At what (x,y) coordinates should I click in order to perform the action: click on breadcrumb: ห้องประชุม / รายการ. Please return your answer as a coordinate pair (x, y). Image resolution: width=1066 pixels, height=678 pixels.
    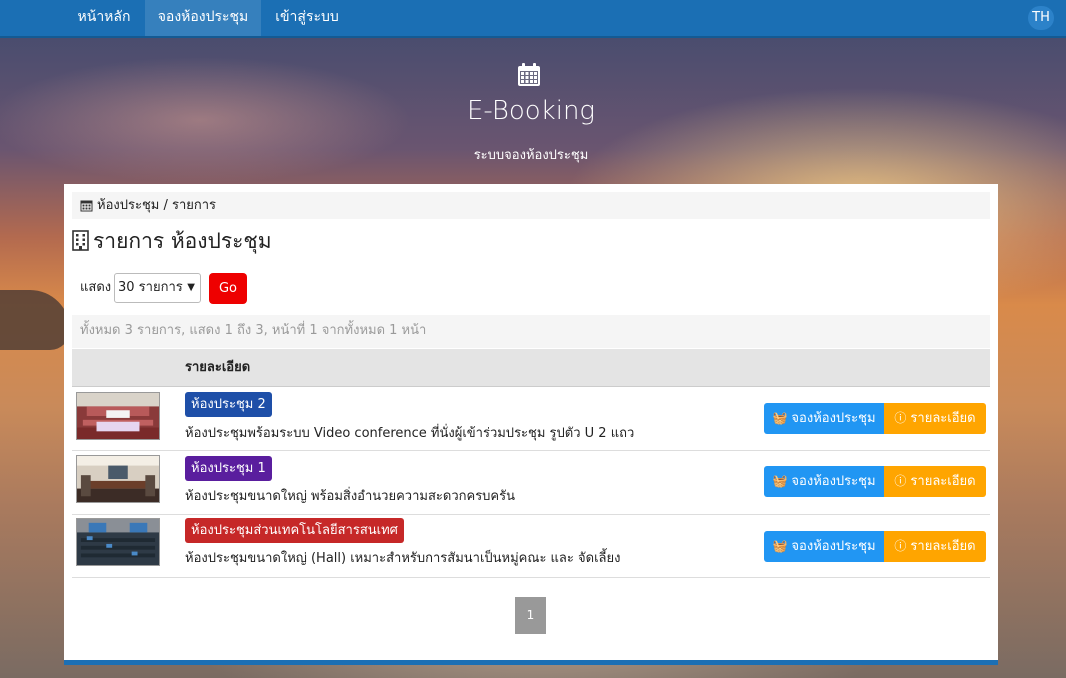
    Looking at the image, I should click on (531, 205).